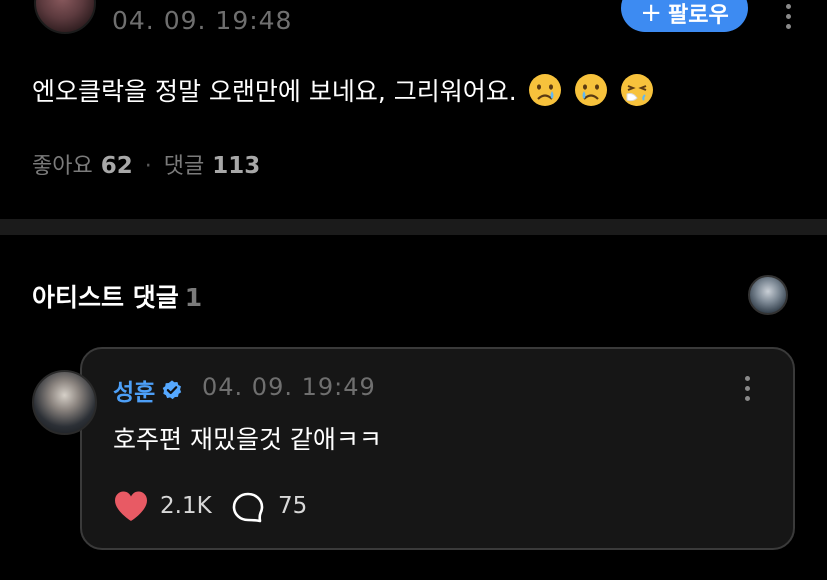  Describe the element at coordinates (65, 17) in the screenshot. I see `post-author-avatar` at that location.